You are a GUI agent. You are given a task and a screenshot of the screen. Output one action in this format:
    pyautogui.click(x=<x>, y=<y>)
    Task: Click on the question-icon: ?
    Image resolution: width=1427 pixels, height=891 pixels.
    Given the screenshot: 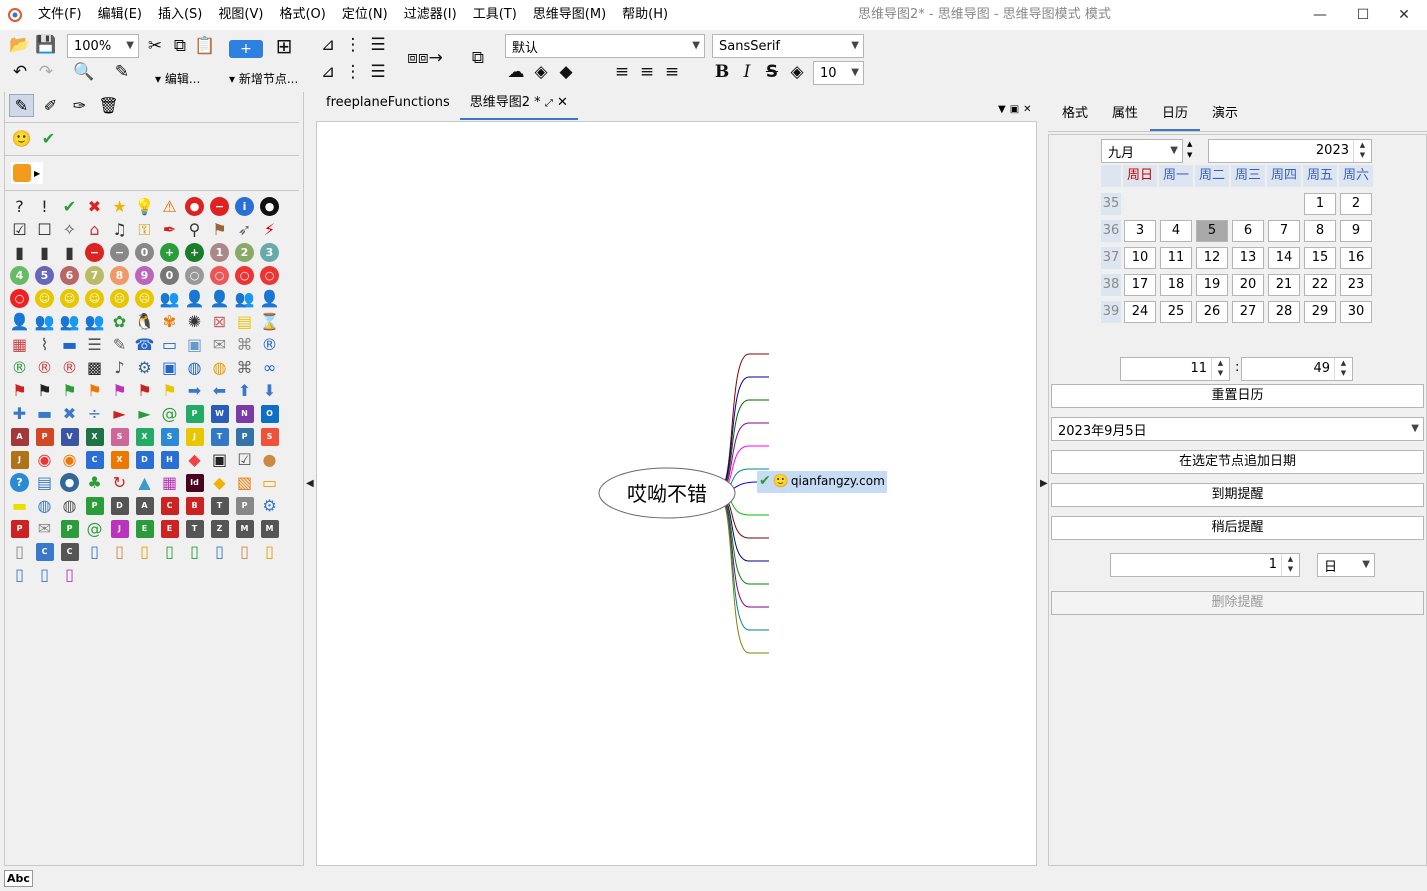 What is the action you would take?
    pyautogui.click(x=19, y=206)
    